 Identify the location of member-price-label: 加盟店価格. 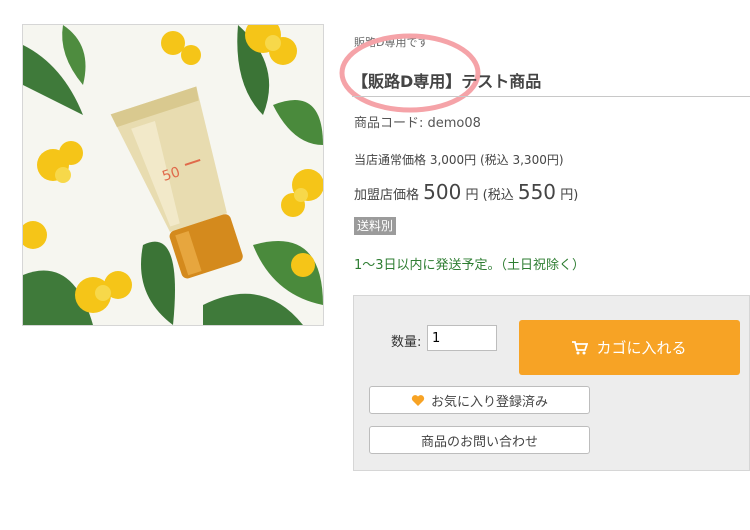
(387, 195).